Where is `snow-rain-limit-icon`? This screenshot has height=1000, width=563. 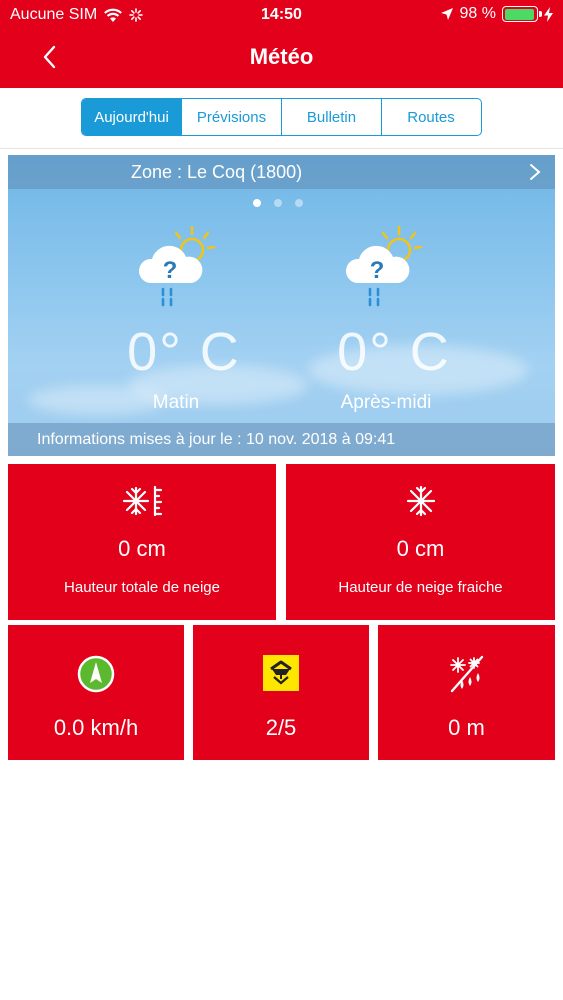
snow-rain-limit-icon is located at coordinates (466, 674).